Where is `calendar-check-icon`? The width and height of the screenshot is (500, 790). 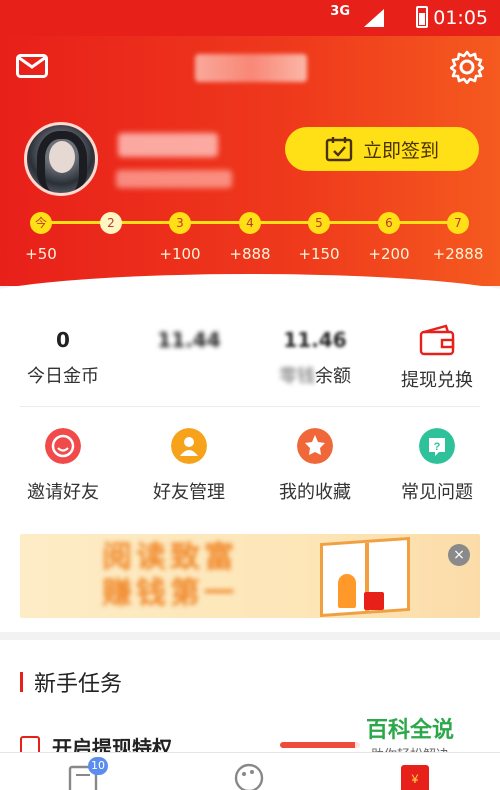 calendar-check-icon is located at coordinates (339, 149).